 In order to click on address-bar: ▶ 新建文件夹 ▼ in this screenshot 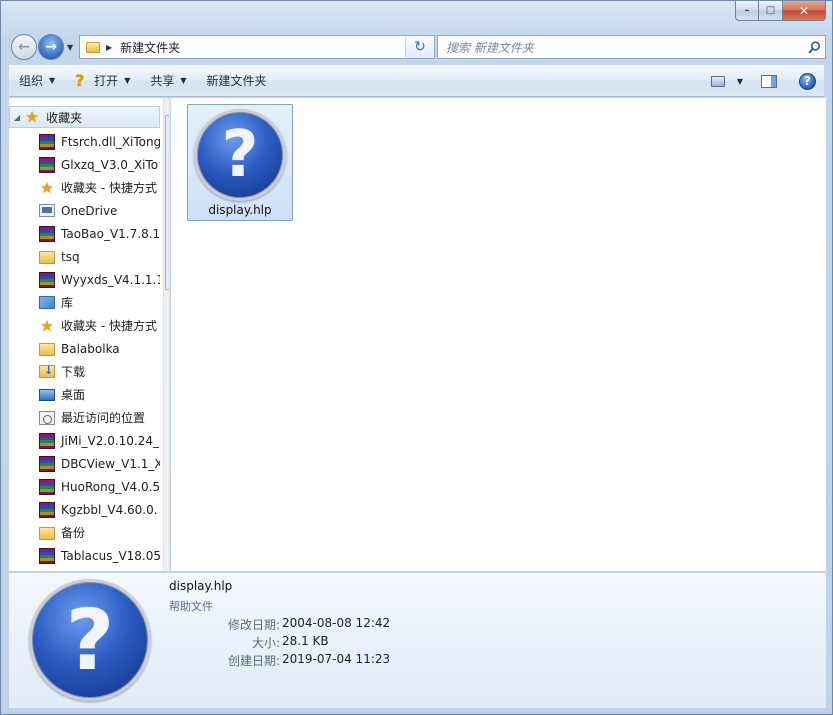, I will do `click(257, 47)`.